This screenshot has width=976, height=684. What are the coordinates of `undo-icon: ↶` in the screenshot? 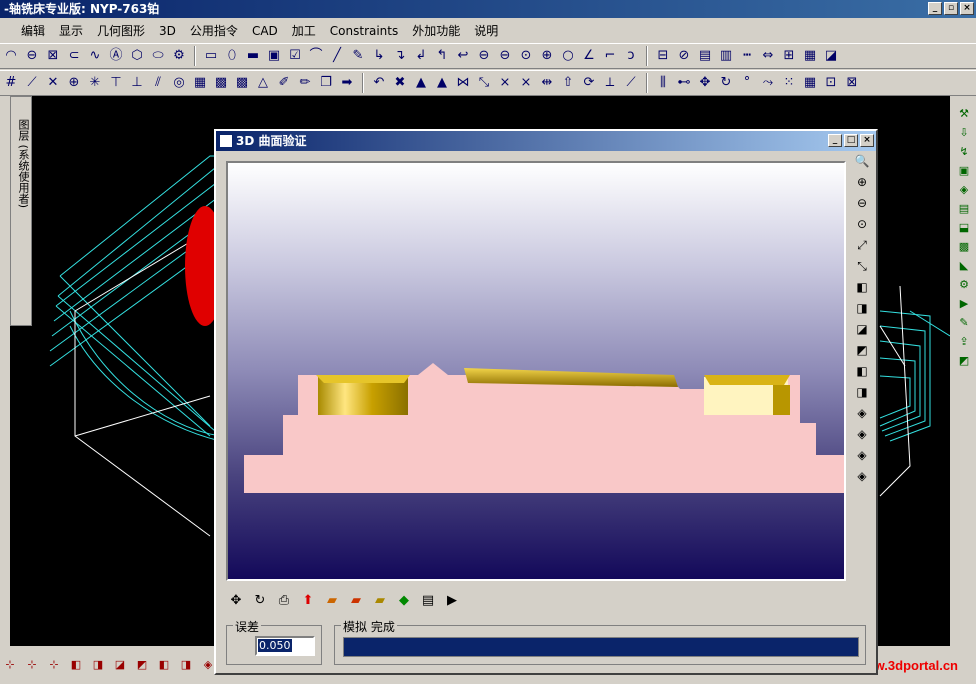 It's located at (379, 83).